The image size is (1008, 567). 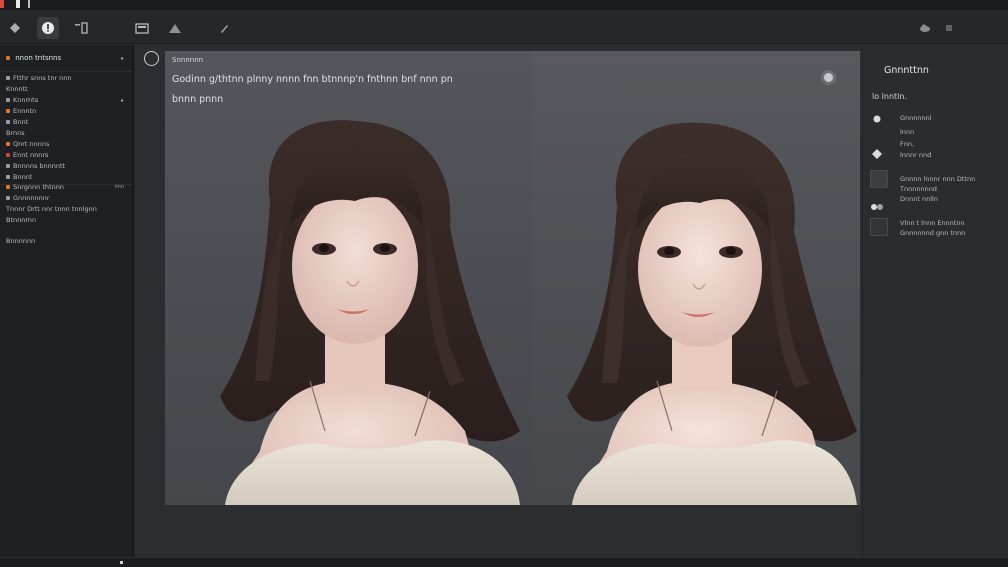 What do you see at coordinates (907, 144) in the screenshot?
I see `panel-row-text: Fnn,` at bounding box center [907, 144].